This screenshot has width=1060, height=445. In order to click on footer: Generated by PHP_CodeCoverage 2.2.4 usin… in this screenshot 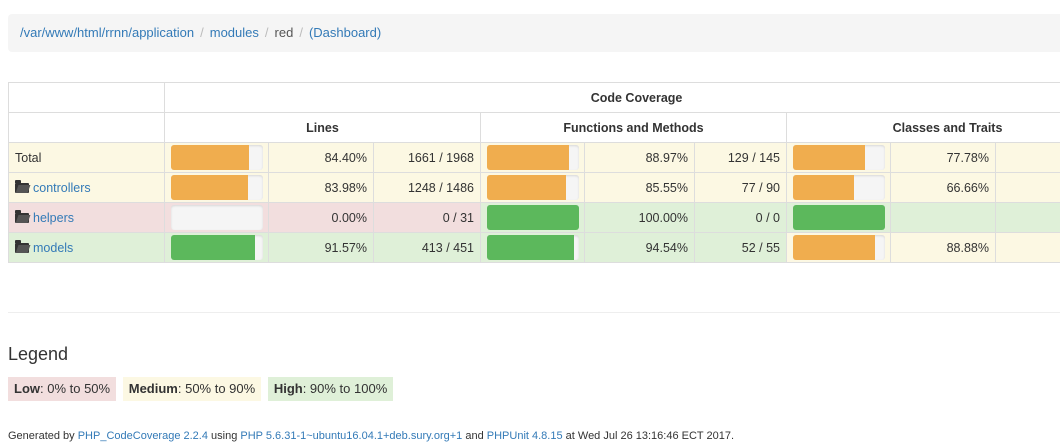, I will do `click(371, 436)`.